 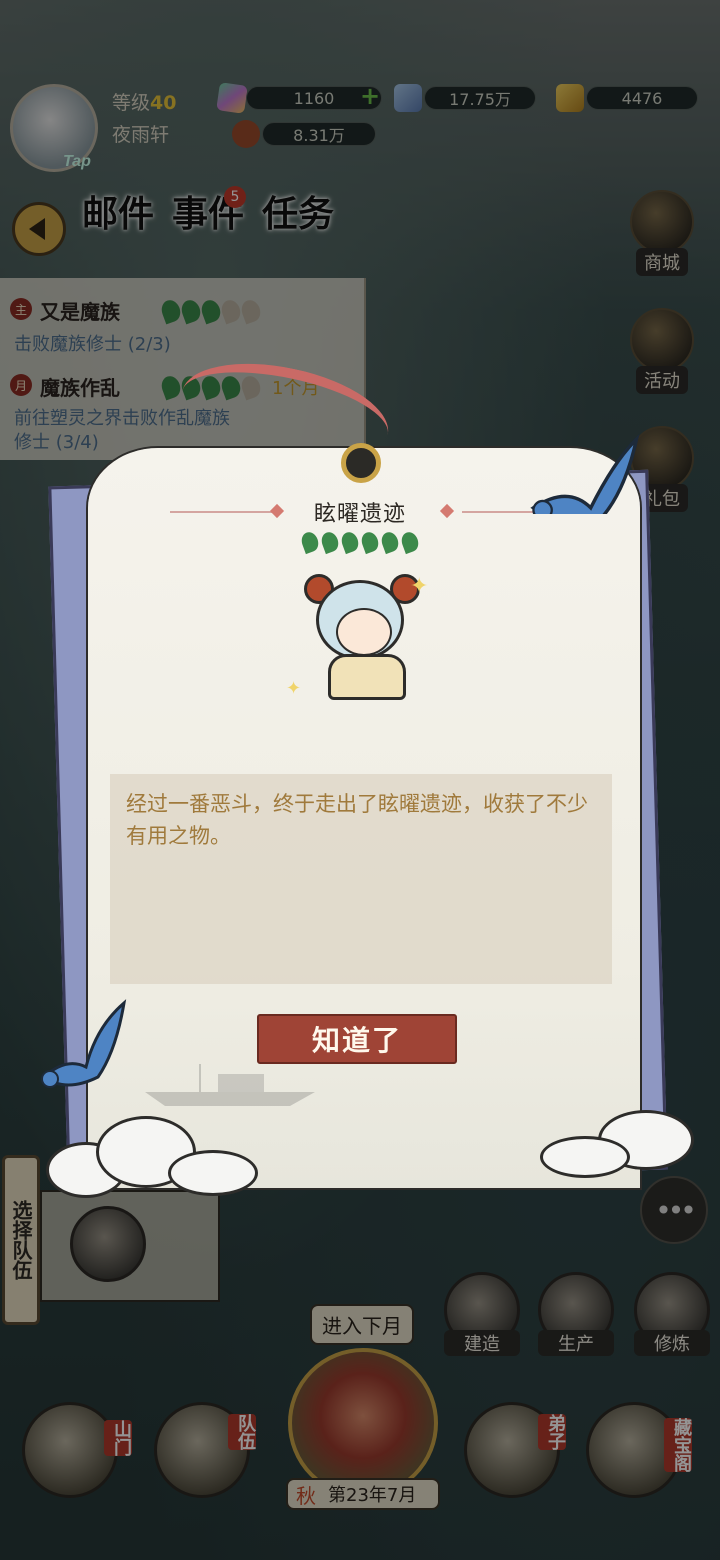 I want to click on card-hole-decoration, so click(x=361, y=463).